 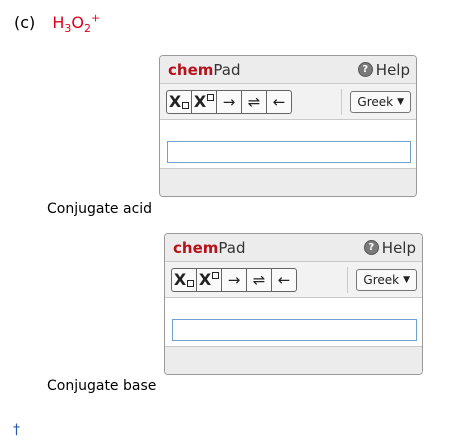 What do you see at coordinates (16, 430) in the screenshot?
I see `footnote-marker: †` at bounding box center [16, 430].